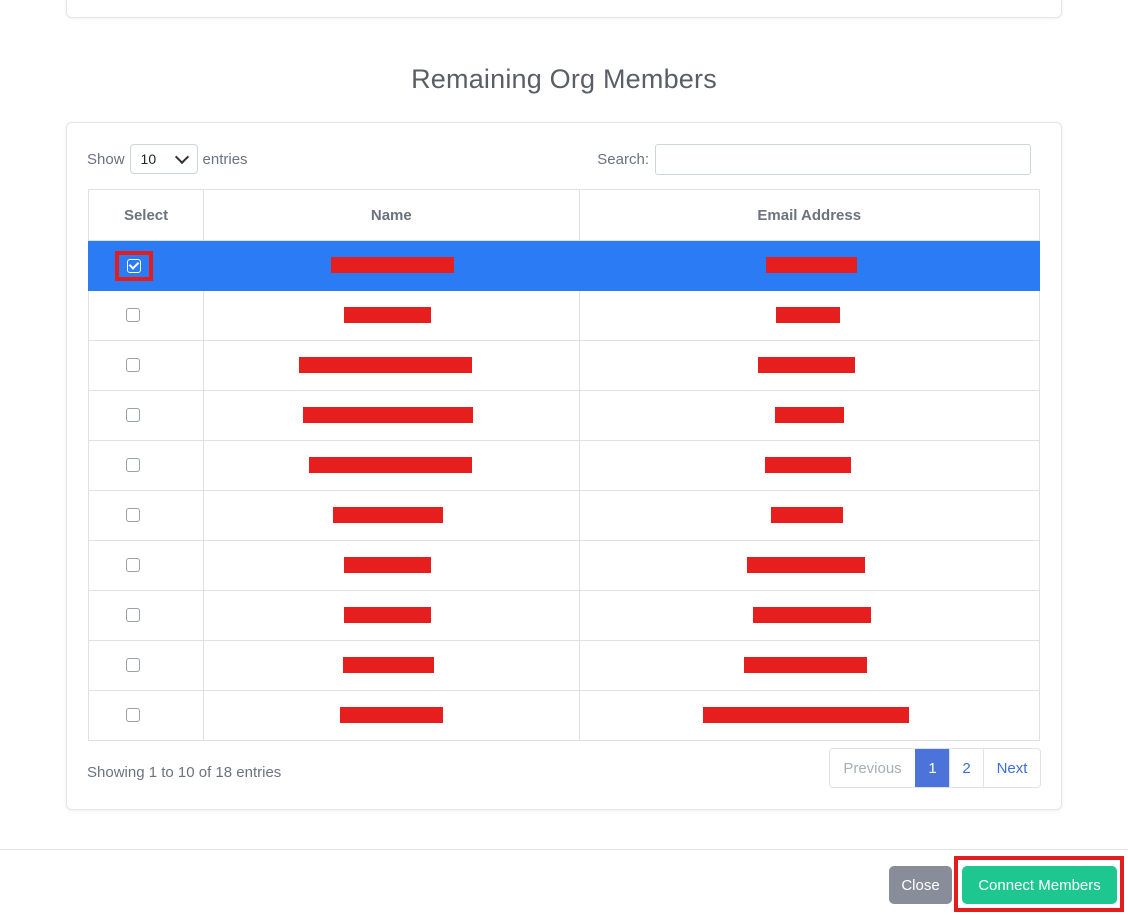 The width and height of the screenshot is (1128, 915). Describe the element at coordinates (843, 159) in the screenshot. I see `search-input` at that location.